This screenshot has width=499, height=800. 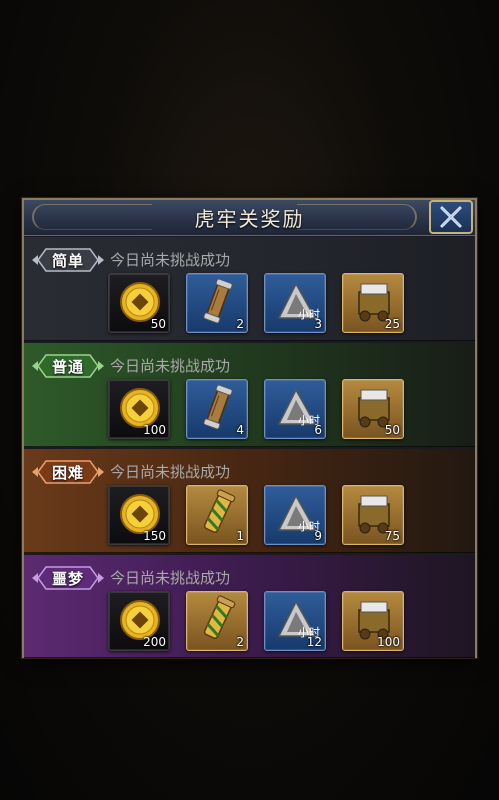 What do you see at coordinates (92, 217) in the screenshot?
I see `header-ornament-left` at bounding box center [92, 217].